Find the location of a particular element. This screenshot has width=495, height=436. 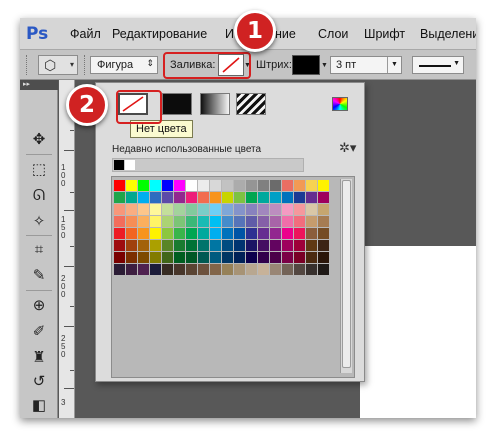

brush-icon: ✐ is located at coordinates (39, 331).